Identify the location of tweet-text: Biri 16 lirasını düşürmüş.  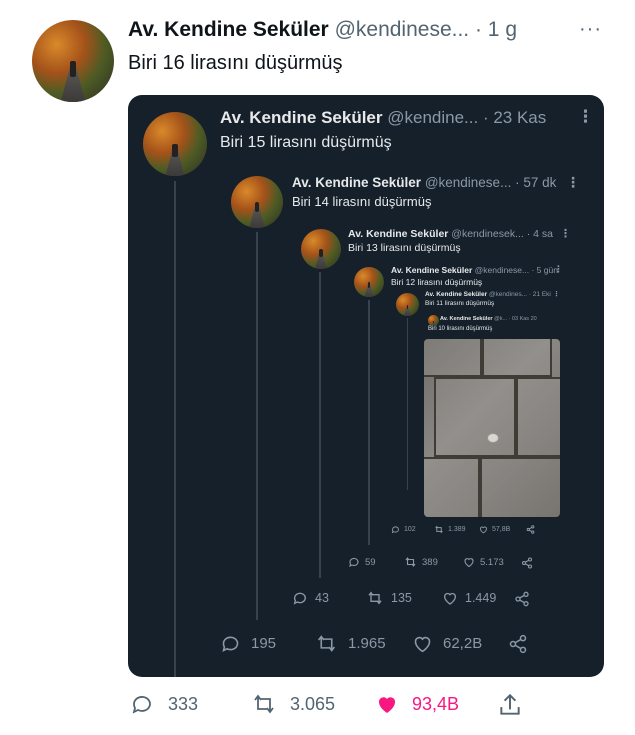
(235, 63).